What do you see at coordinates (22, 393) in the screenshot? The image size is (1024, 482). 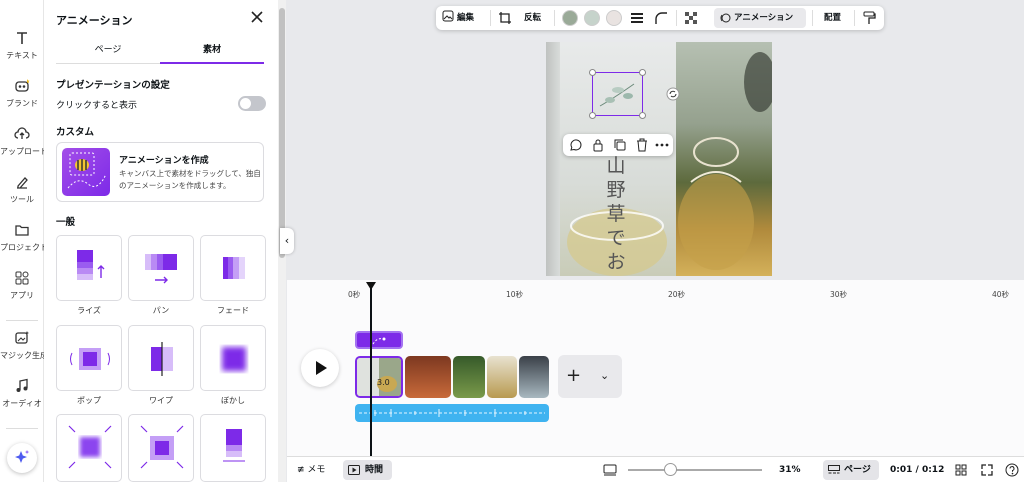 I see `rail-item-audio: オーディオ` at bounding box center [22, 393].